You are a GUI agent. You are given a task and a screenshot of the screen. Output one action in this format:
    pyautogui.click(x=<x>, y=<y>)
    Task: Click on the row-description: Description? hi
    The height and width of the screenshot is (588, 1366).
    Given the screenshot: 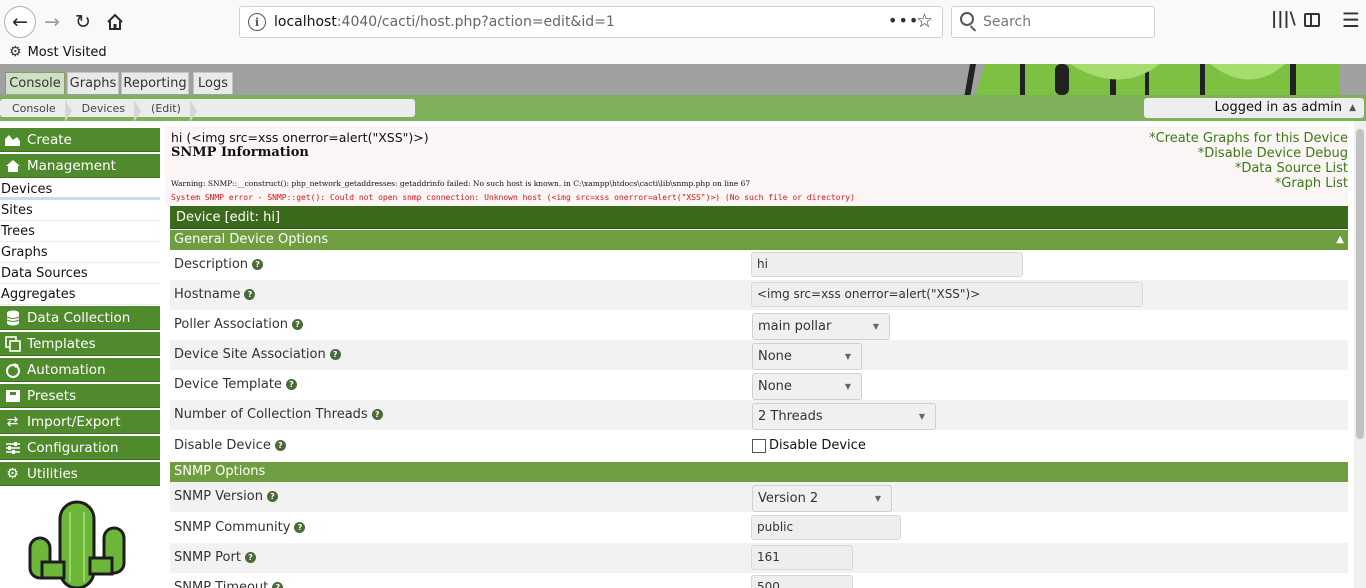 What is the action you would take?
    pyautogui.click(x=759, y=265)
    